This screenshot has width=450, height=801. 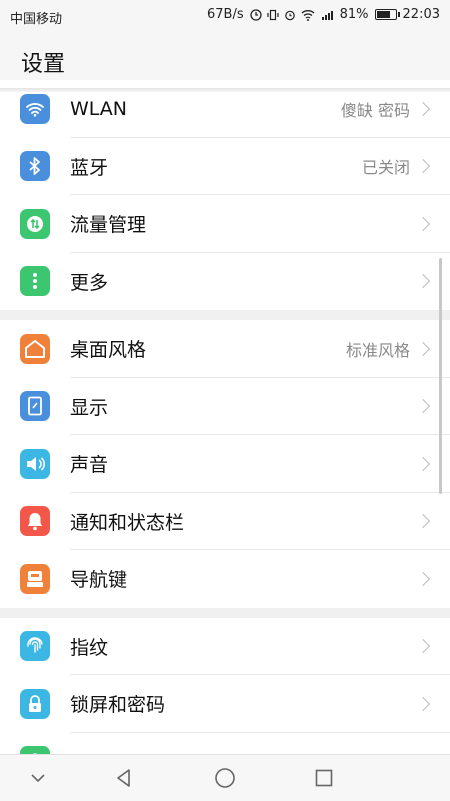 I want to click on more-dots-icon, so click(x=35, y=281).